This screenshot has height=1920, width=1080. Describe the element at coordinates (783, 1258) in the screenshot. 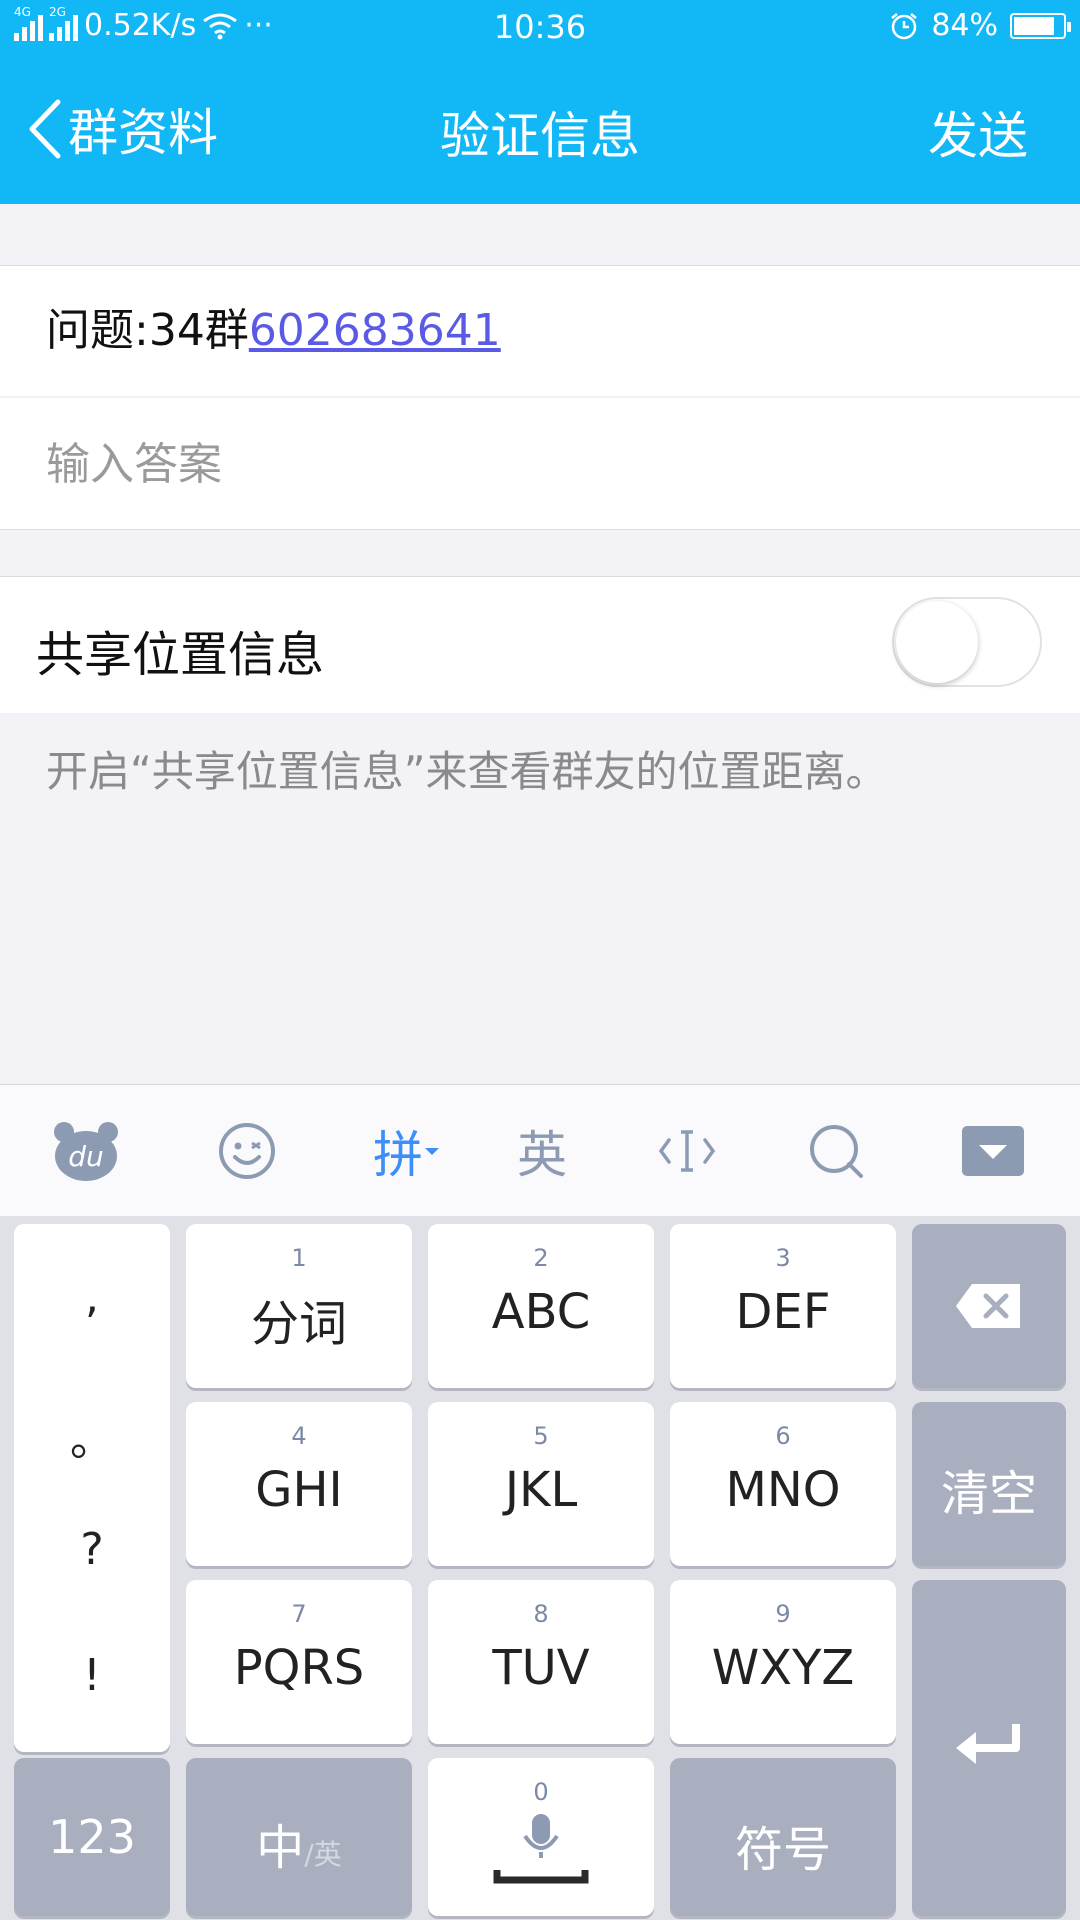

I see `key-number: 3` at that location.